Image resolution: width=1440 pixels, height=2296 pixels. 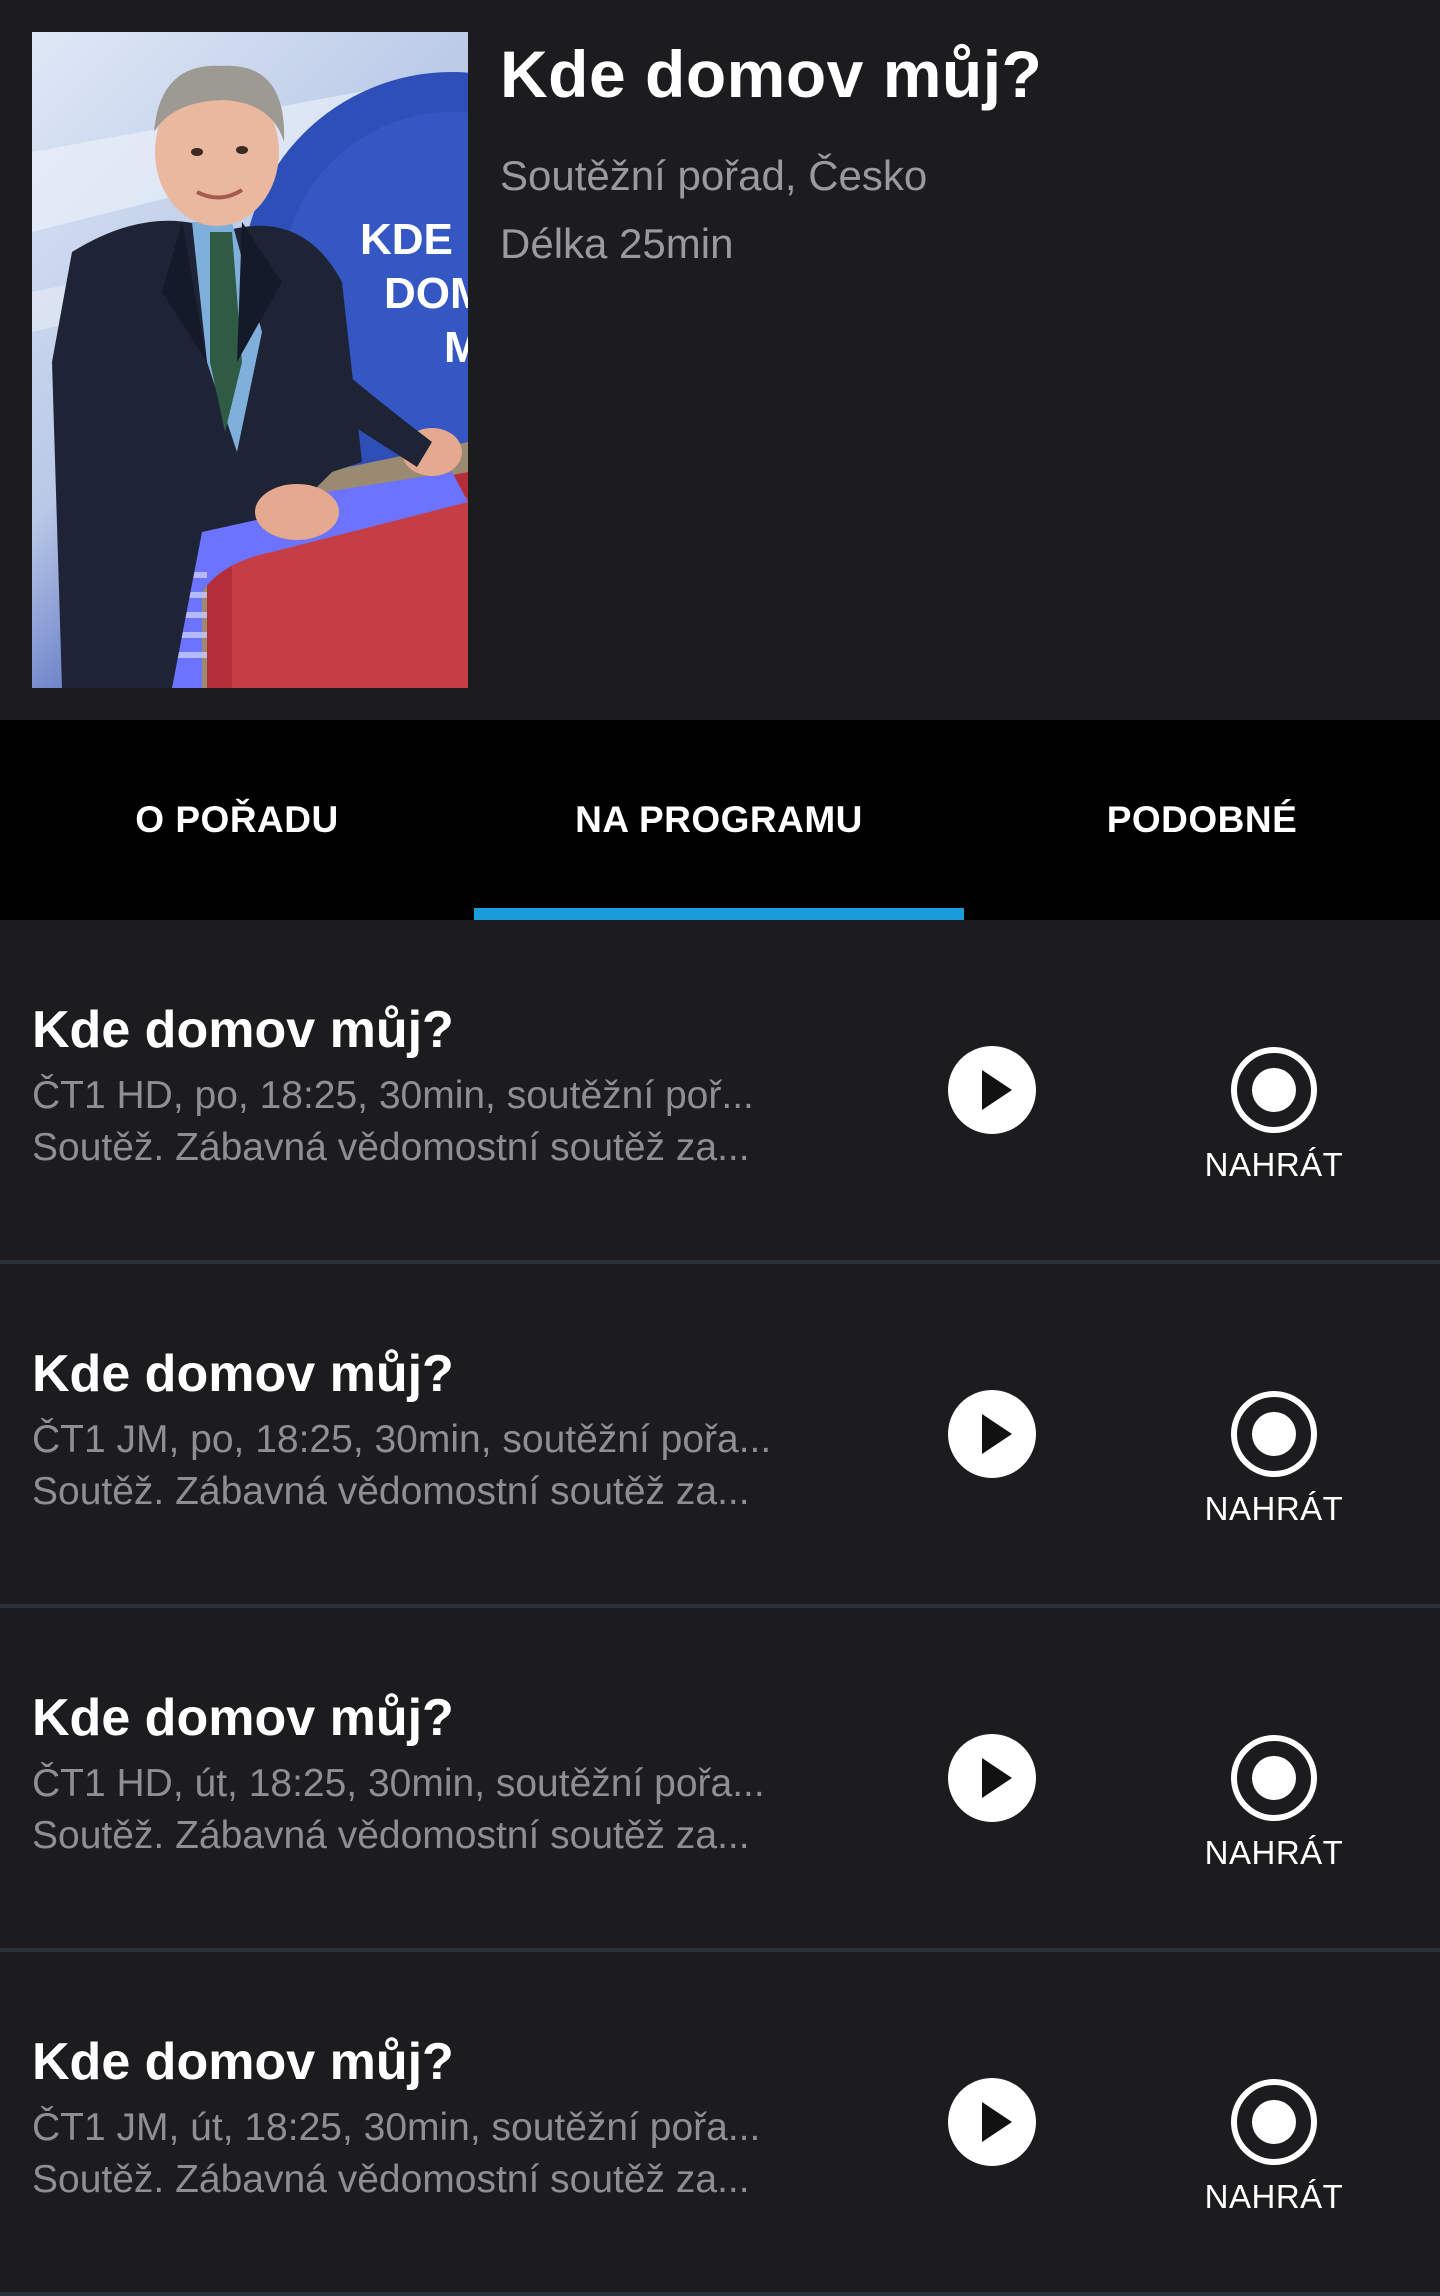 What do you see at coordinates (406, 239) in the screenshot?
I see `svg-text: KDE` at bounding box center [406, 239].